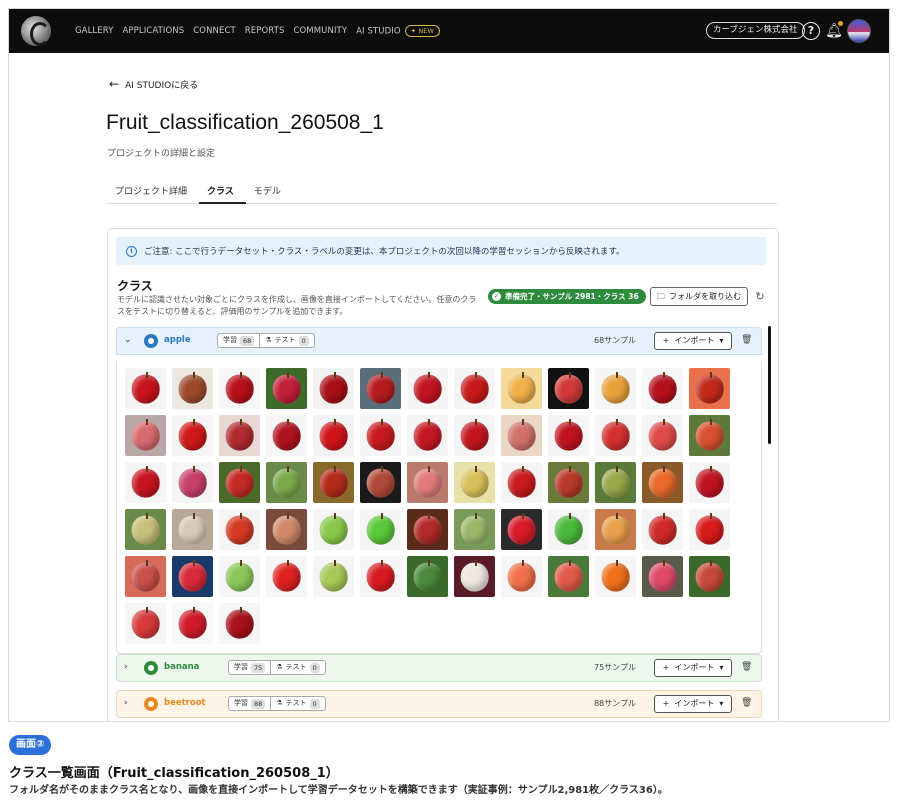 This screenshot has height=804, width=898. What do you see at coordinates (439, 341) in the screenshot?
I see `class-row-apple: ⌄ apple 学習 68 ⚗ テスト 0 68サンプル + インポート ▾ 🗑︎` at bounding box center [439, 341].